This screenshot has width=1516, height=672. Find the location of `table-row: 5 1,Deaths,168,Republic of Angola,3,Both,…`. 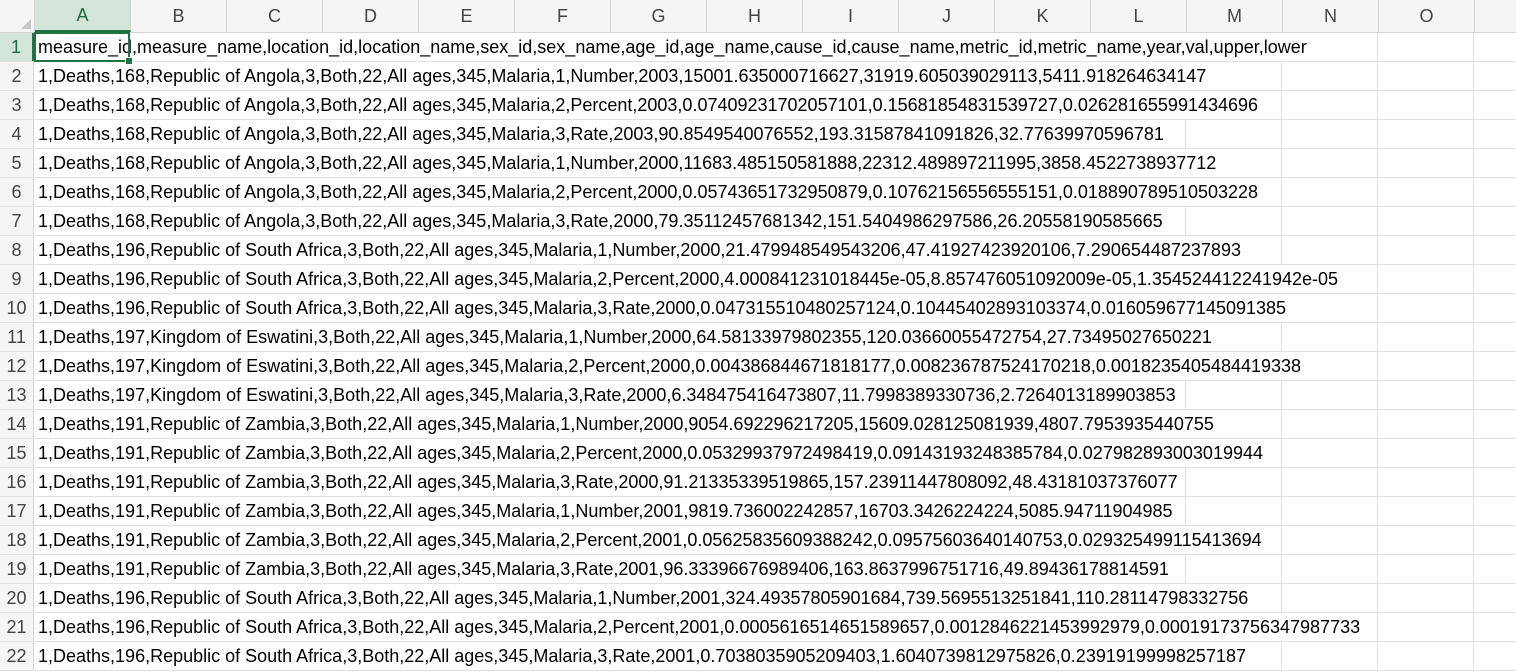

table-row: 5 1,Deaths,168,Republic of Angola,3,Both,… is located at coordinates (758, 163).